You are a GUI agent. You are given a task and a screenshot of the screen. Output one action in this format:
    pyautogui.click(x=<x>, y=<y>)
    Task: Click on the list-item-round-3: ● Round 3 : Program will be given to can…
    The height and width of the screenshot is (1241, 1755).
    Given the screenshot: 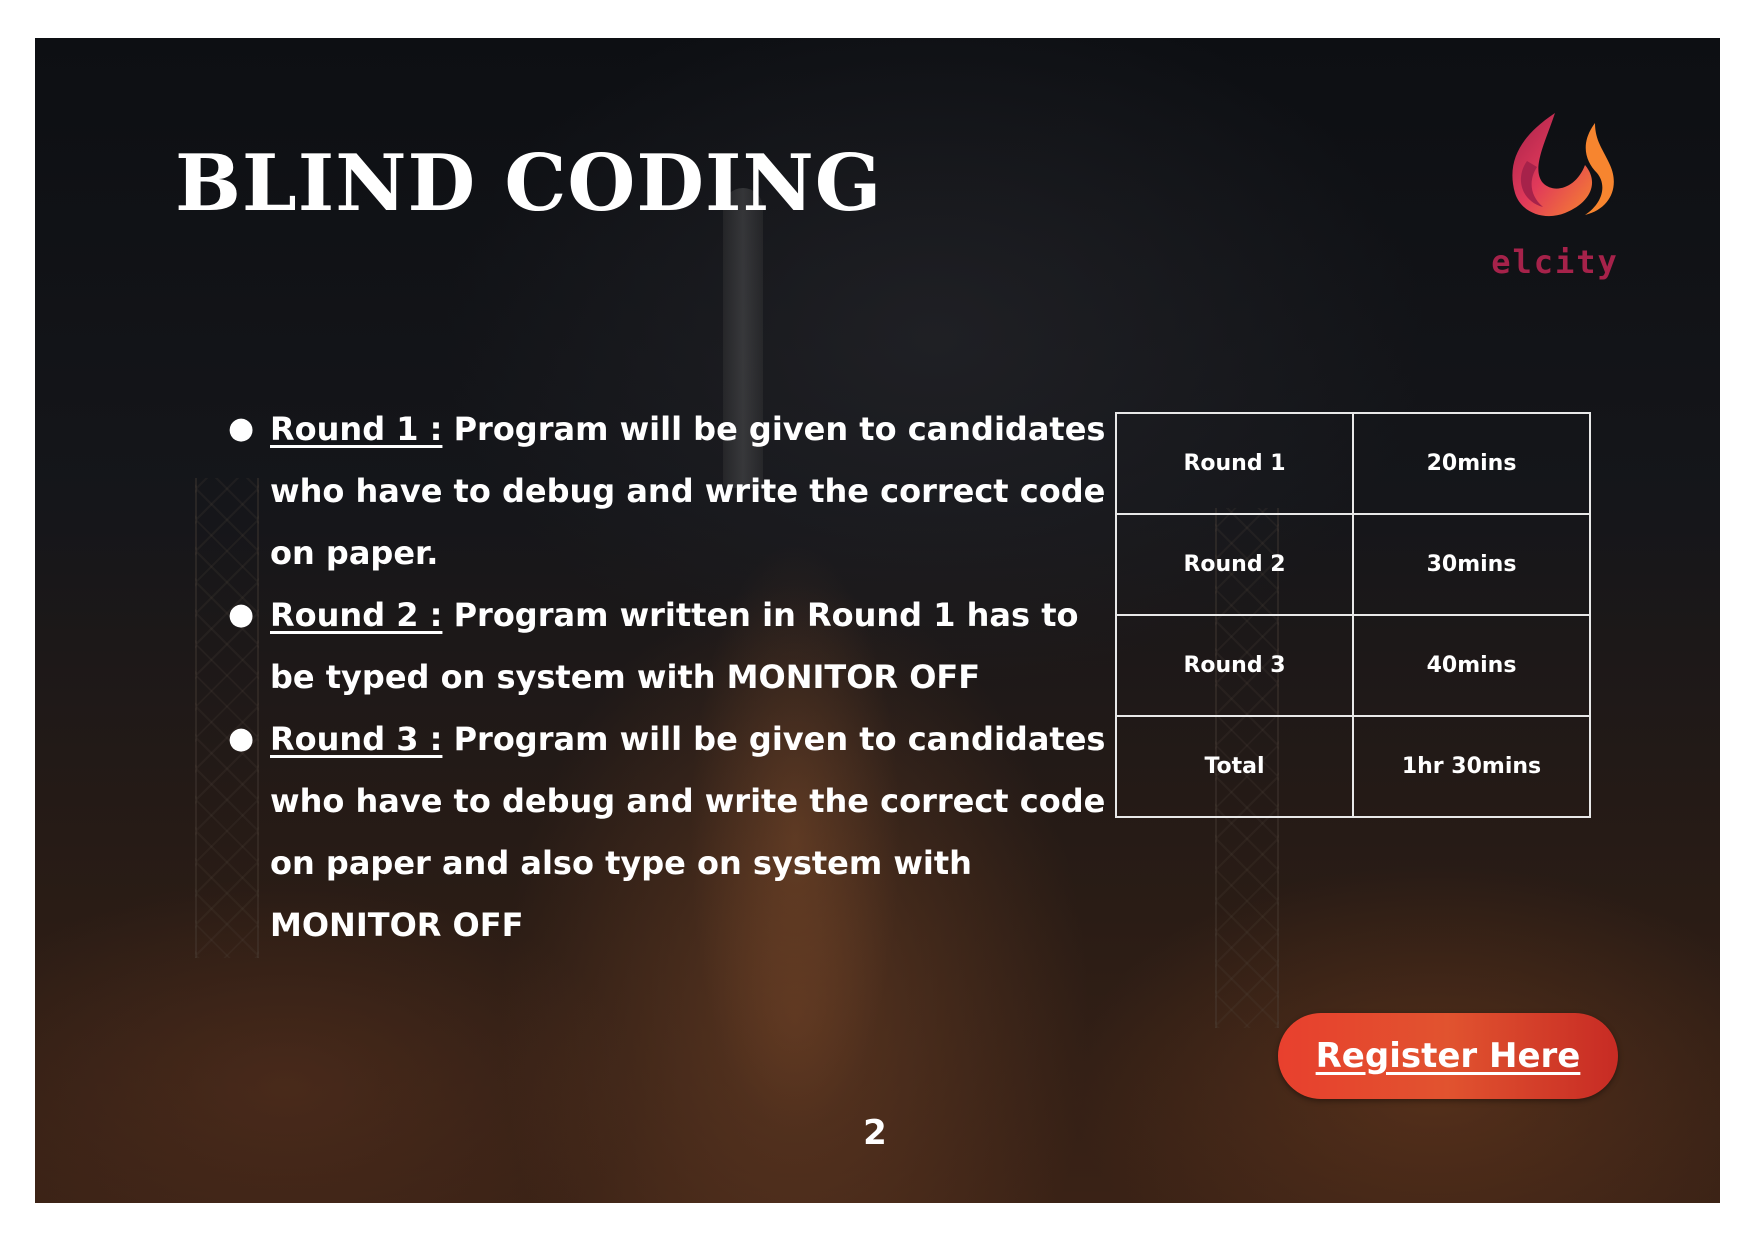 What is the action you would take?
    pyautogui.click(x=679, y=832)
    